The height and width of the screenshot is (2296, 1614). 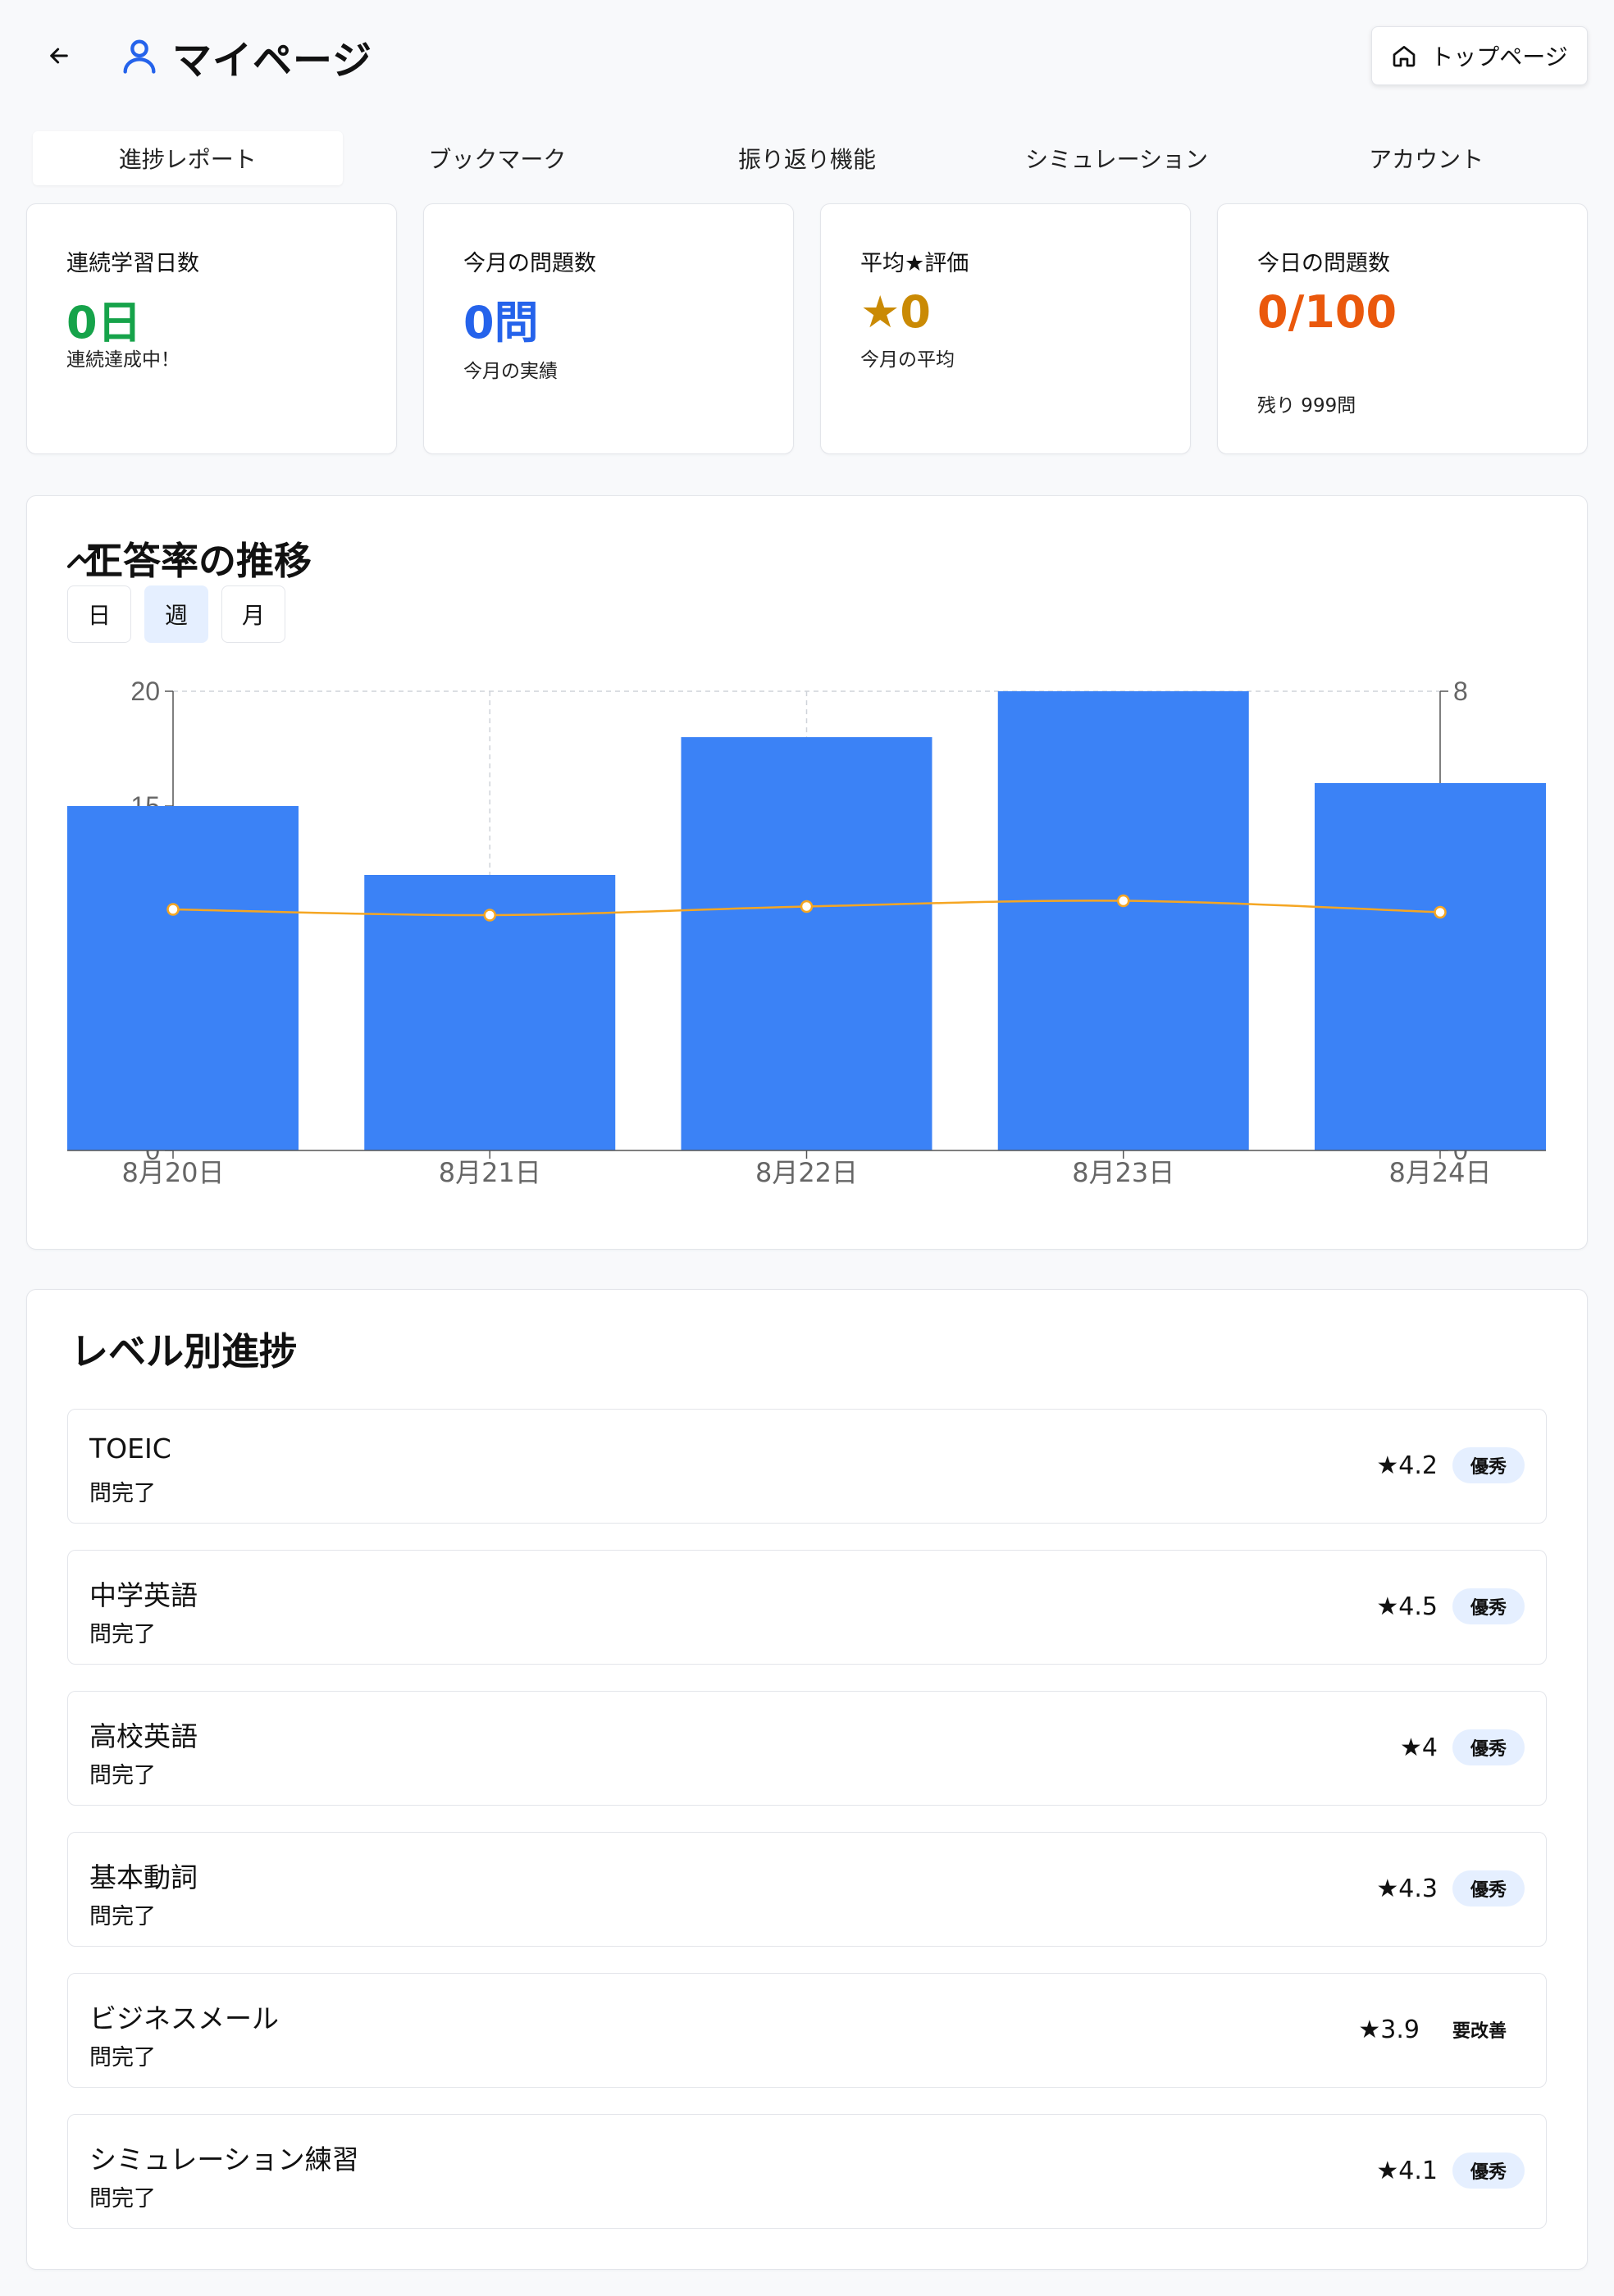 I want to click on x-tick-label: 8月22日, so click(x=806, y=1172).